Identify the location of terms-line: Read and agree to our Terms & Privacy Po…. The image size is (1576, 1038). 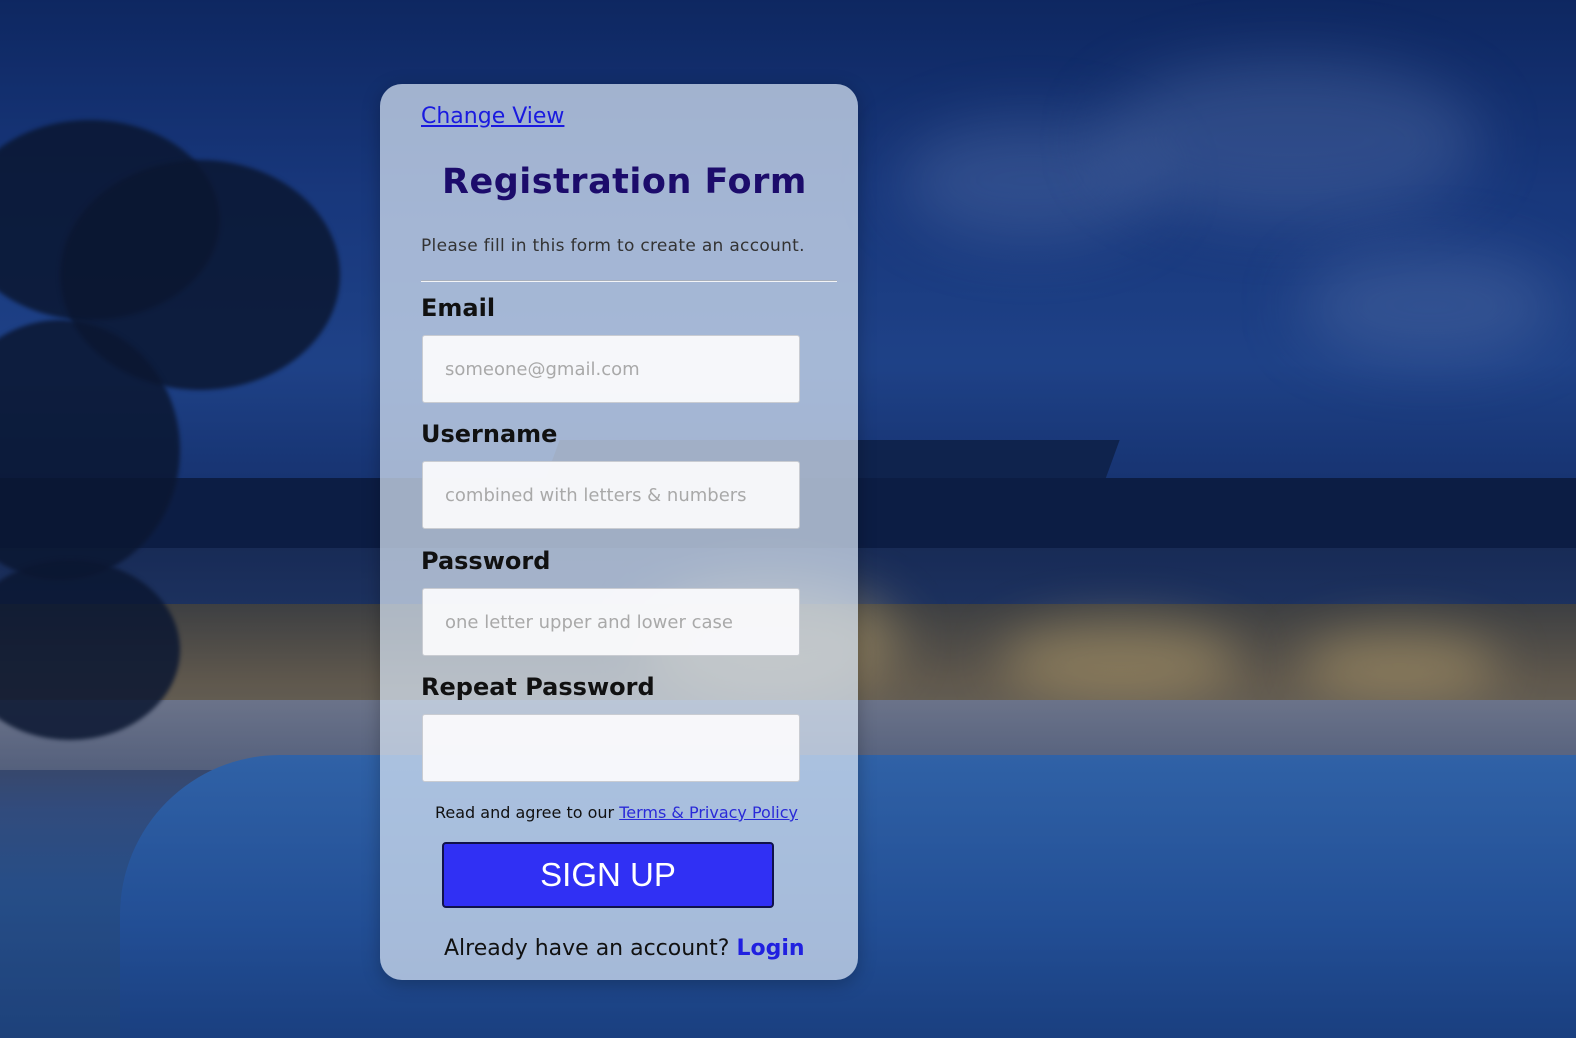
(616, 812).